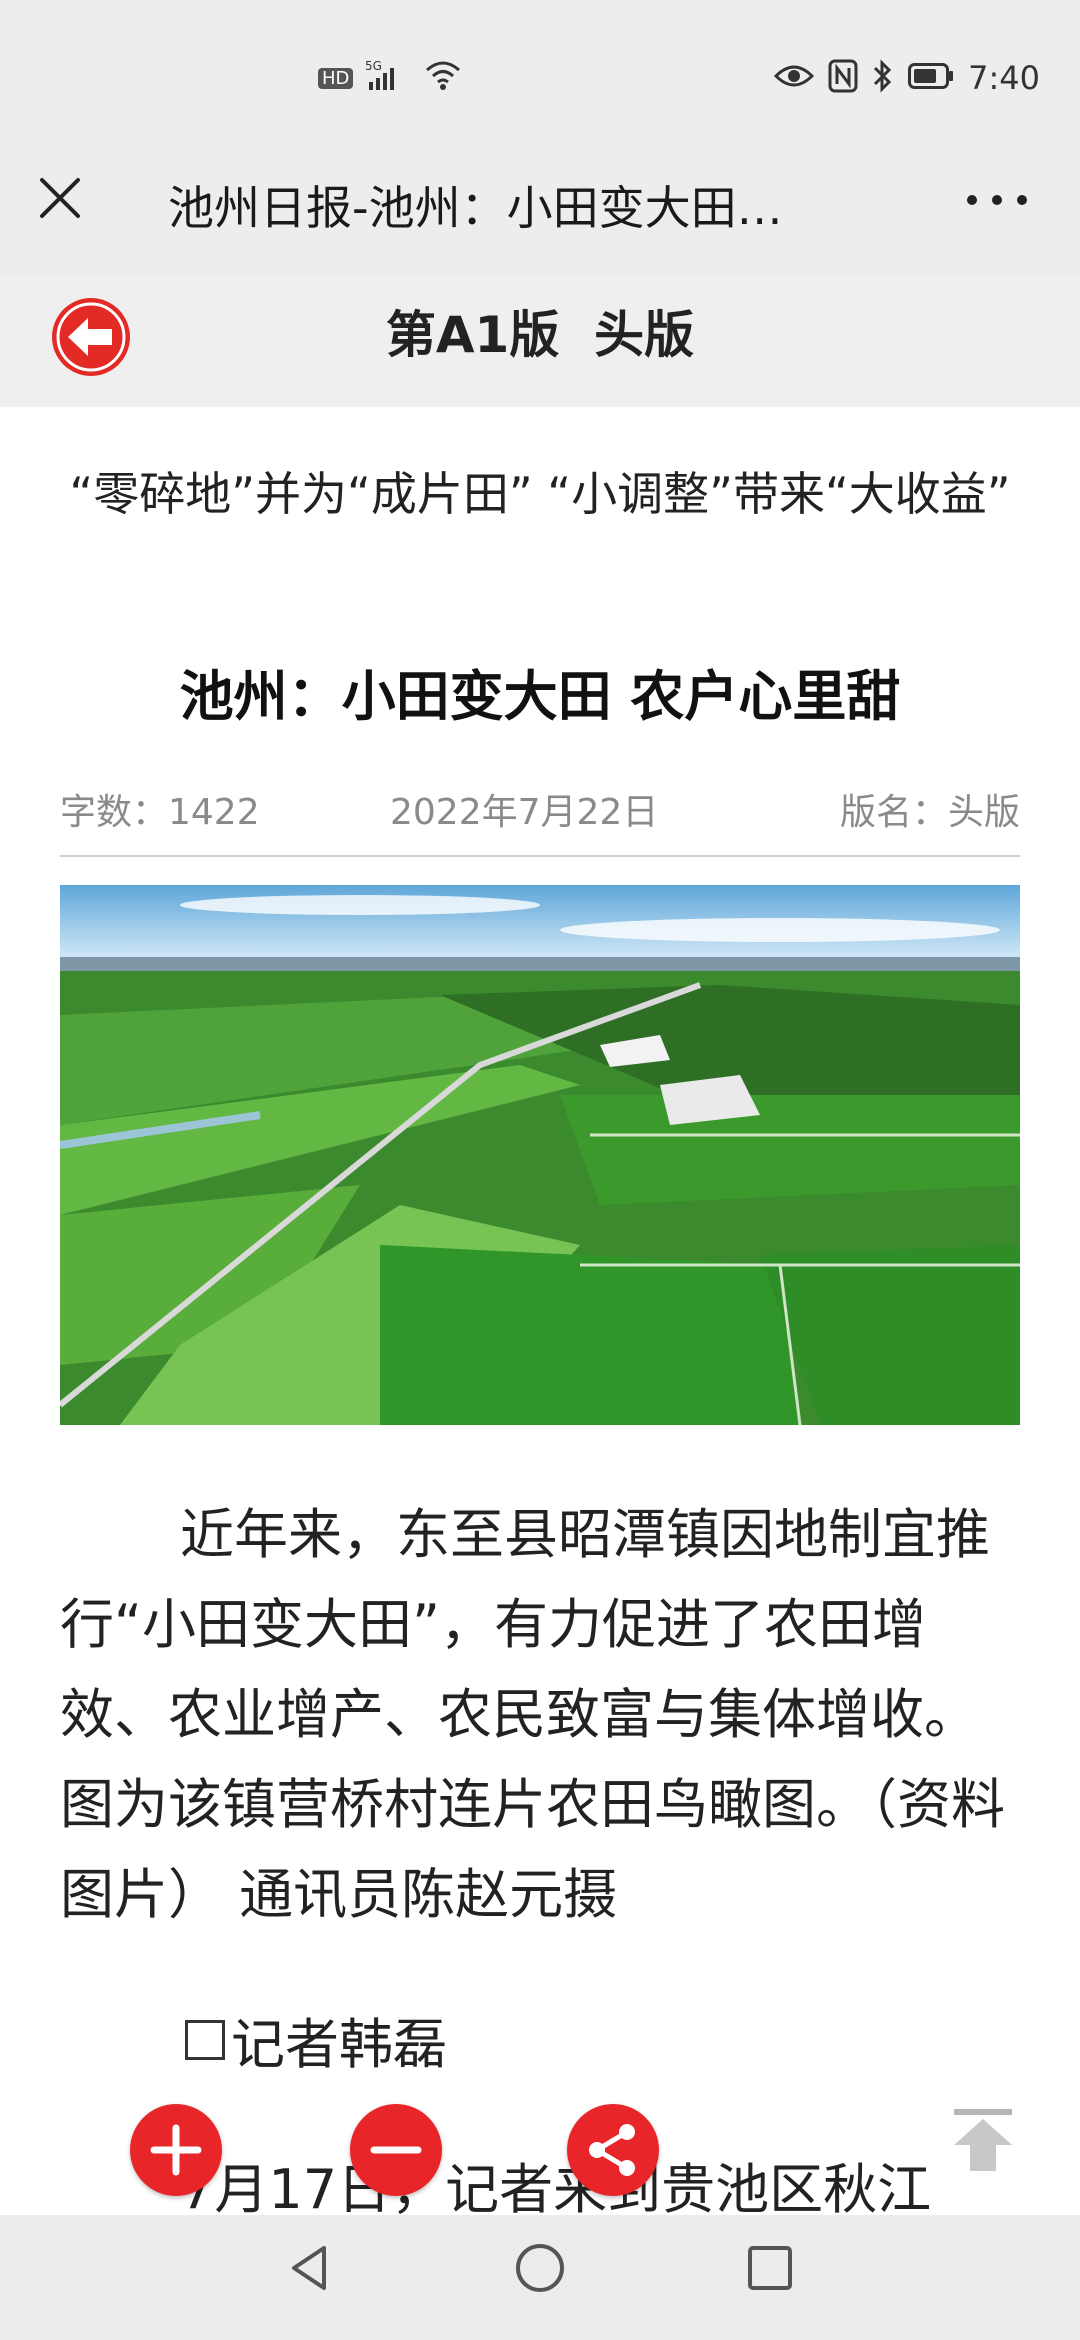 The image size is (1080, 2340). Describe the element at coordinates (310, 2268) in the screenshot. I see `nav-back-icon` at that location.